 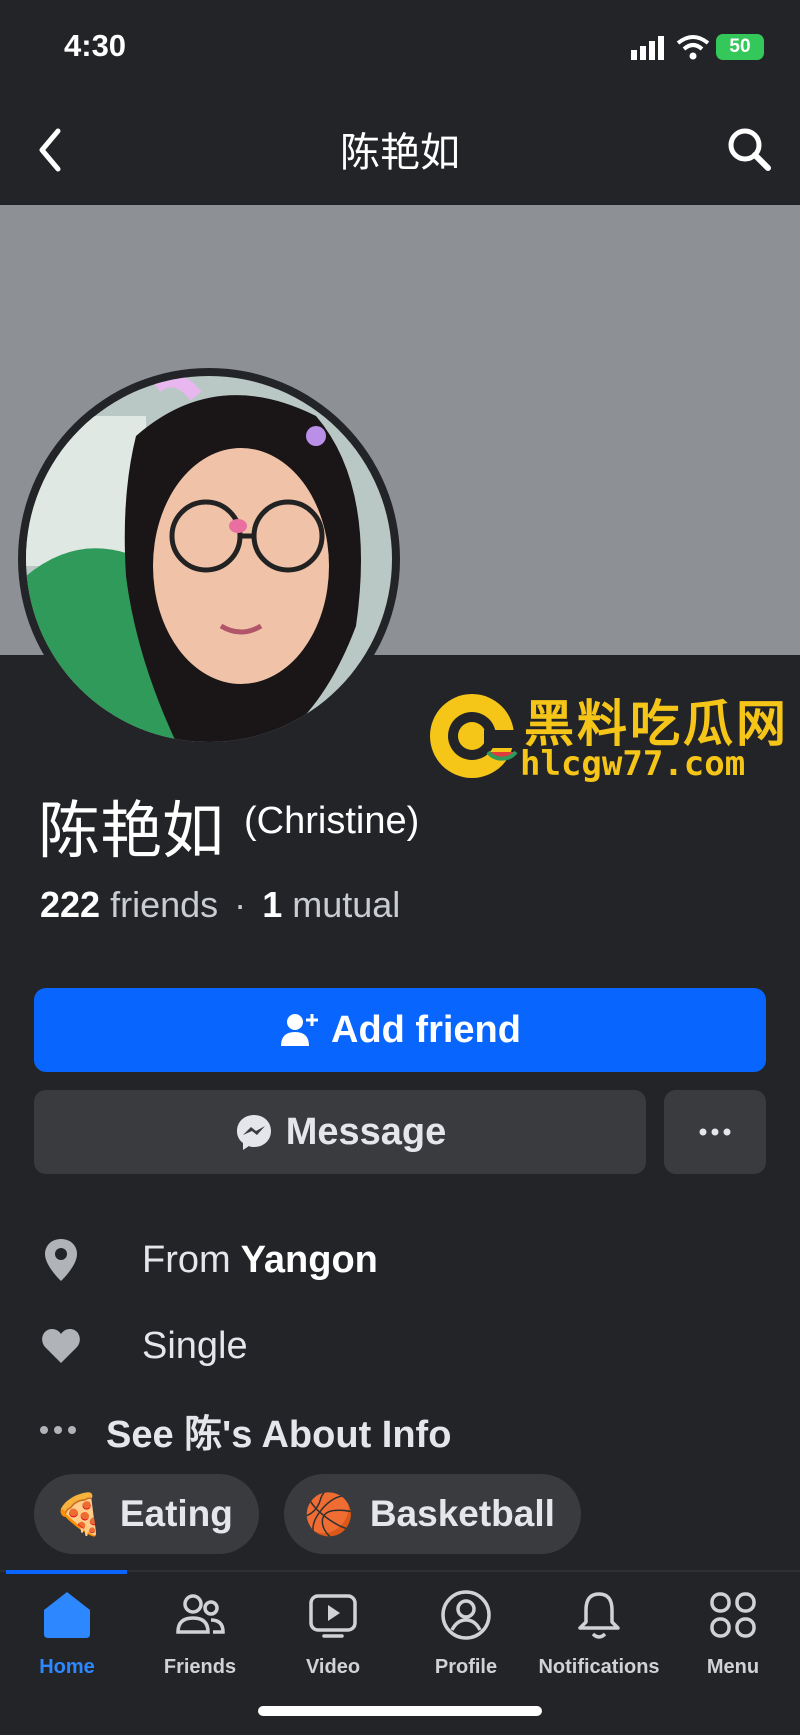 I want to click on tab-menu: Menu, so click(x=733, y=1633).